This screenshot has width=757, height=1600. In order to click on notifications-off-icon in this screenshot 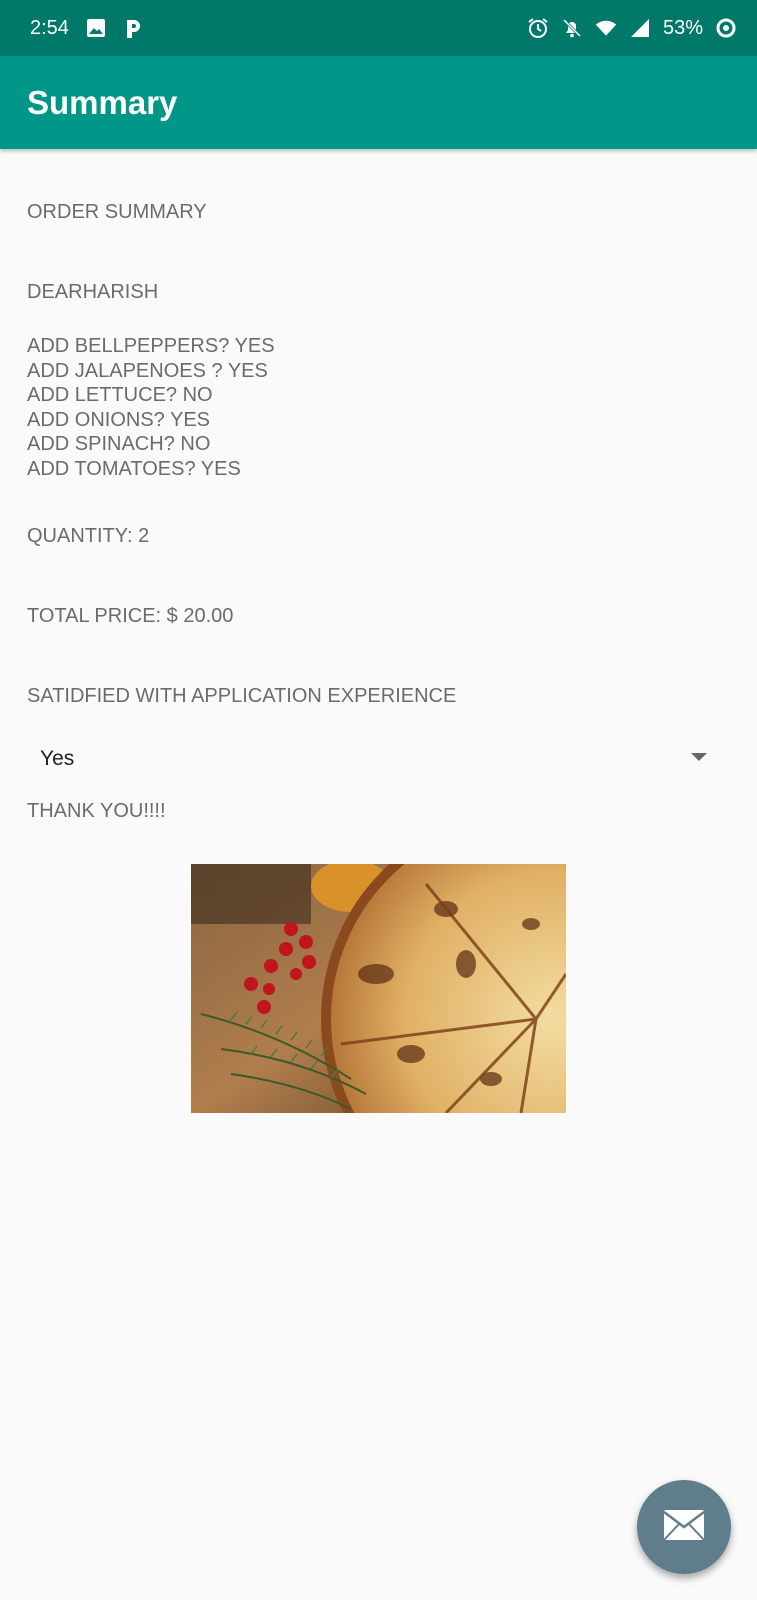, I will do `click(572, 28)`.